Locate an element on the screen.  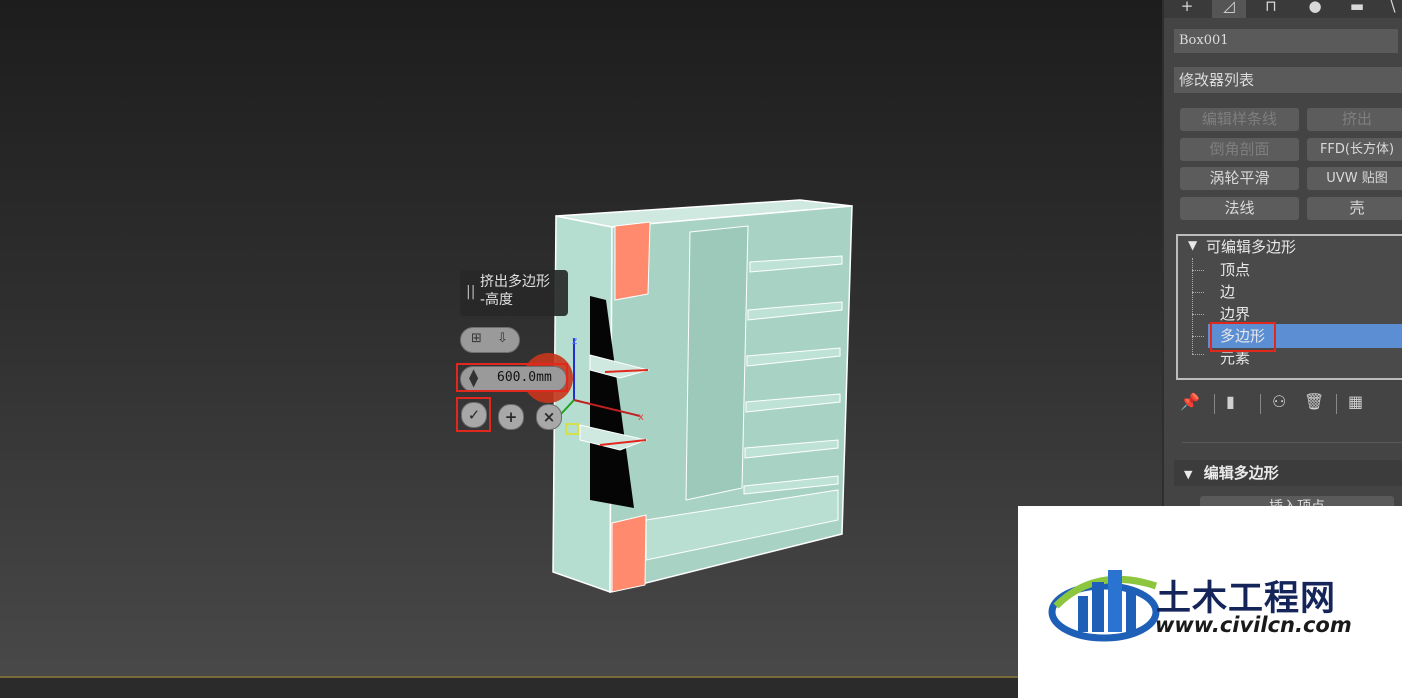
hierarchy-tab-icon: ⊓ is located at coordinates (1271, 9).